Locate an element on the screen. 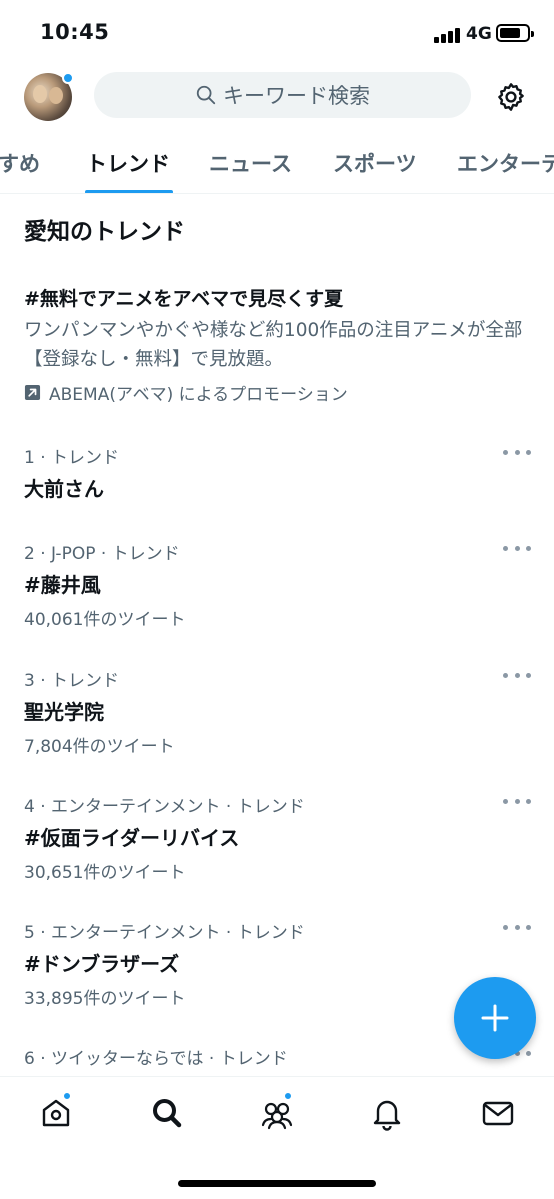 Image resolution: width=554 pixels, height=1199 pixels. search-input: キーワード検索 is located at coordinates (282, 95).